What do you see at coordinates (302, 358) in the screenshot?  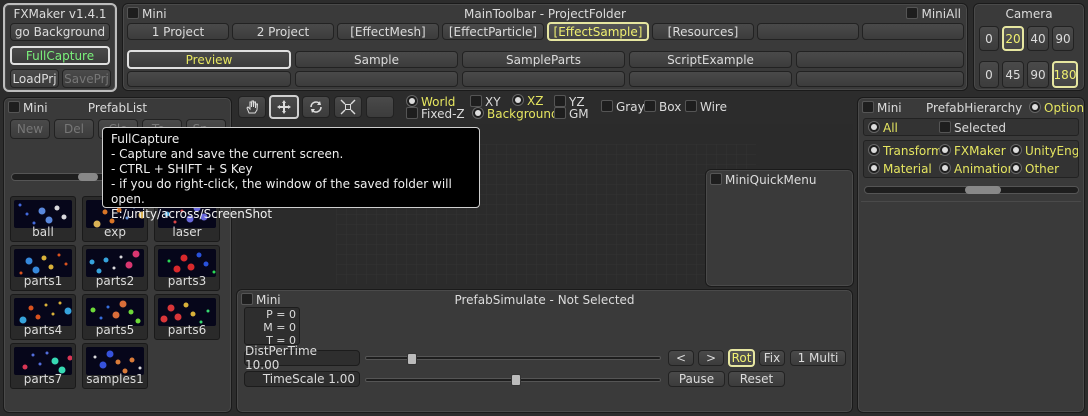 I see `dist-per-time-field: DistPerTime 10.00` at bounding box center [302, 358].